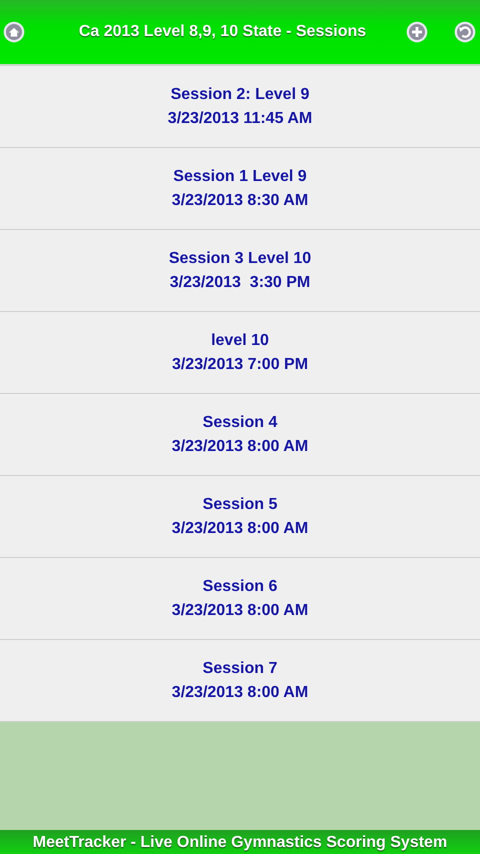 The width and height of the screenshot is (480, 854). What do you see at coordinates (240, 341) in the screenshot?
I see `session-name: level 10` at bounding box center [240, 341].